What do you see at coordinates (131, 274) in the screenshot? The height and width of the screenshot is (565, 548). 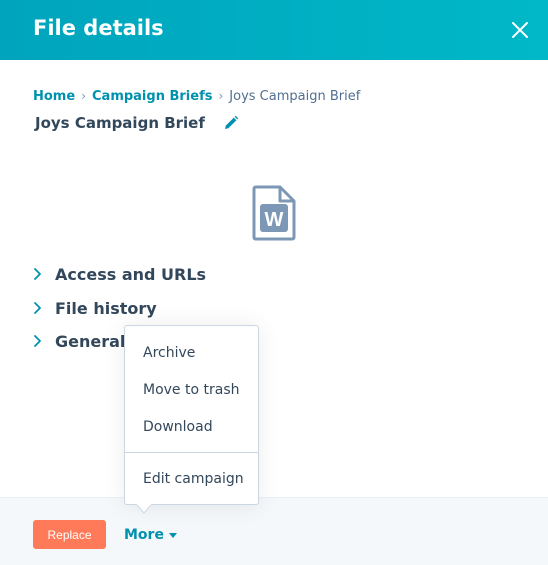 I see `section-label: Access and URLs` at bounding box center [131, 274].